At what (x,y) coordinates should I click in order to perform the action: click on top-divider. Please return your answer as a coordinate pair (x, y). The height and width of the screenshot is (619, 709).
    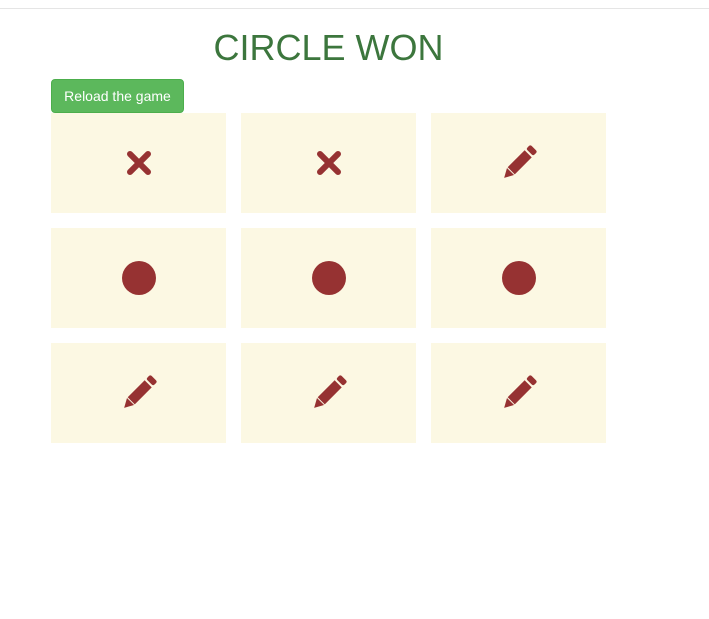
    Looking at the image, I should click on (354, 8).